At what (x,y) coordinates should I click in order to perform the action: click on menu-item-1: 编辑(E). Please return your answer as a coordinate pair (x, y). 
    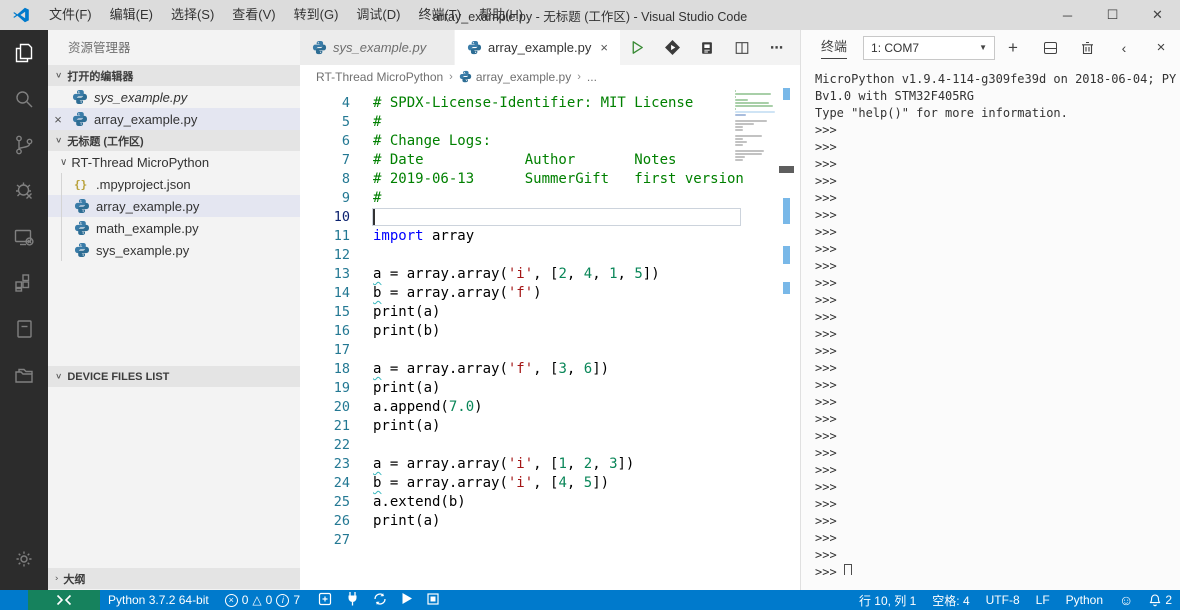
    Looking at the image, I should click on (131, 15).